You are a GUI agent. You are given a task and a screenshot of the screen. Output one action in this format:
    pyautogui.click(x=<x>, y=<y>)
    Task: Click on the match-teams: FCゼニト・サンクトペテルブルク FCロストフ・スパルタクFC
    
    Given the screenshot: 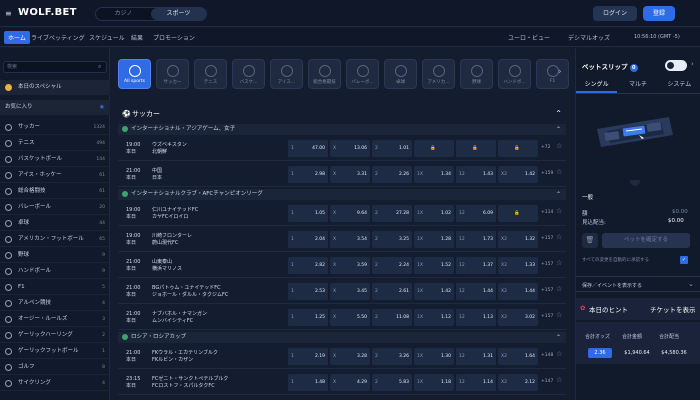 What is the action you would take?
    pyautogui.click(x=190, y=383)
    